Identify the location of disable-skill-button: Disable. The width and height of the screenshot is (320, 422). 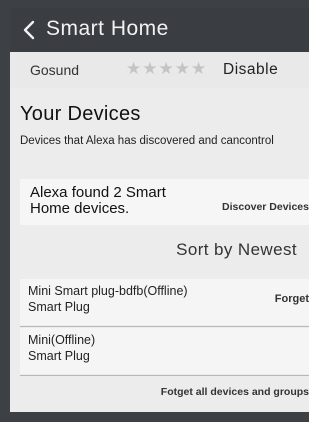
(250, 70).